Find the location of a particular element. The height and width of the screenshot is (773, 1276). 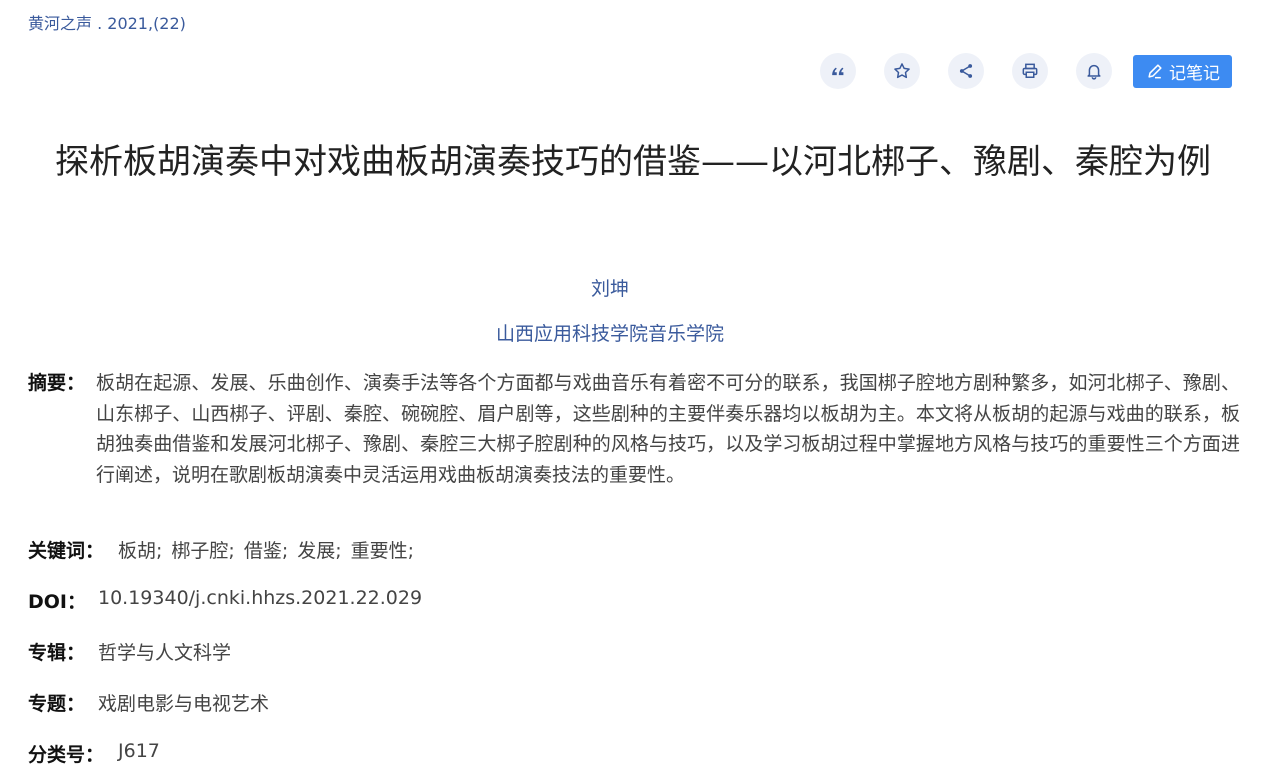

topic-row: 专题： 戏剧电影与电视艺术 is located at coordinates (148, 702).